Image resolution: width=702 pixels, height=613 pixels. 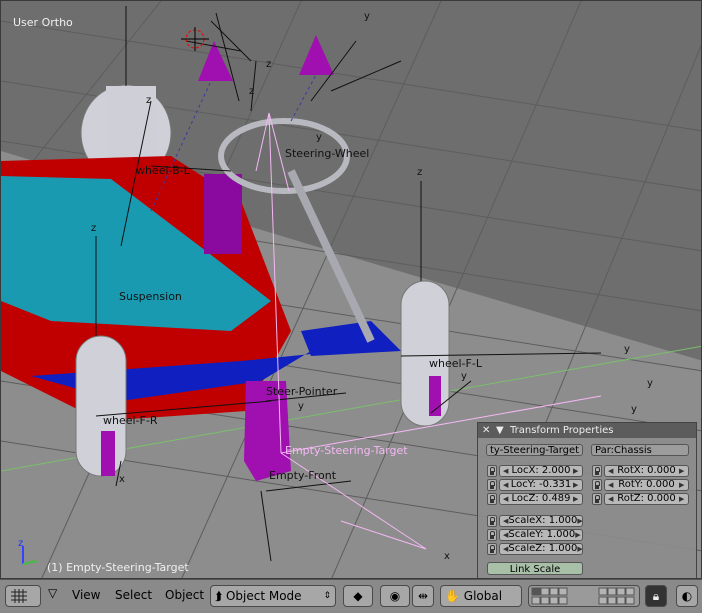 What do you see at coordinates (541, 549) in the screenshot?
I see `scale-z-field: ◀ ScaleZ: 1.000 ▶` at bounding box center [541, 549].